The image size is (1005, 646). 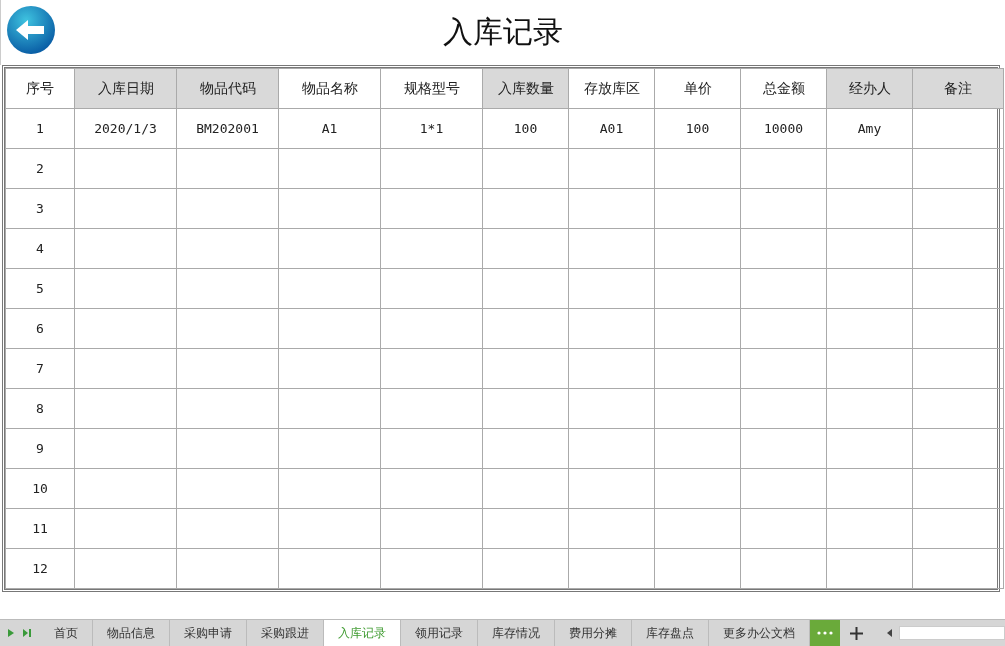 I want to click on sheet-title: 入库记录, so click(x=503, y=32).